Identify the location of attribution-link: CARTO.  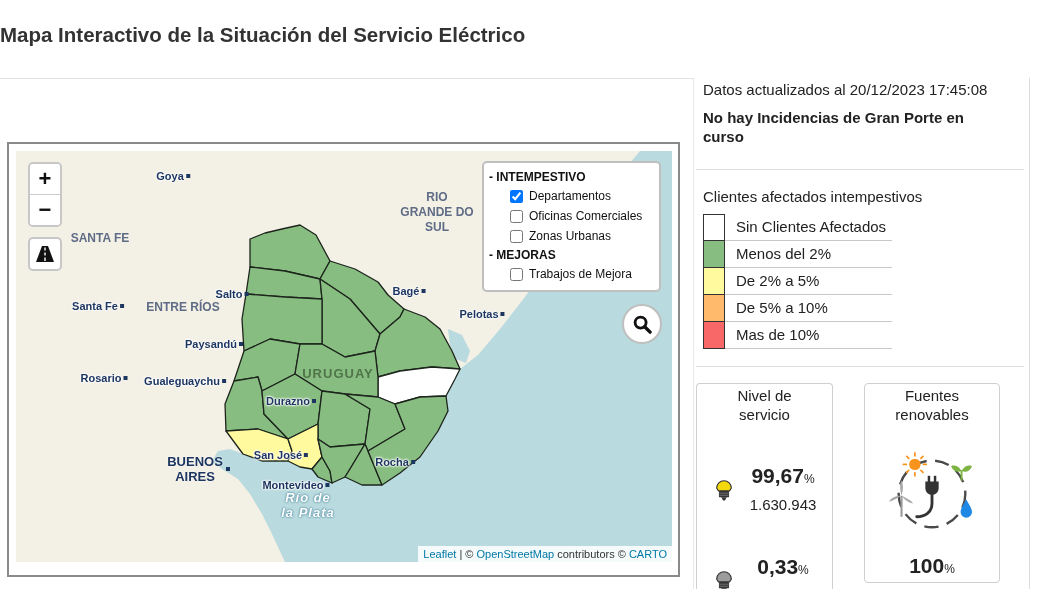
(647, 554).